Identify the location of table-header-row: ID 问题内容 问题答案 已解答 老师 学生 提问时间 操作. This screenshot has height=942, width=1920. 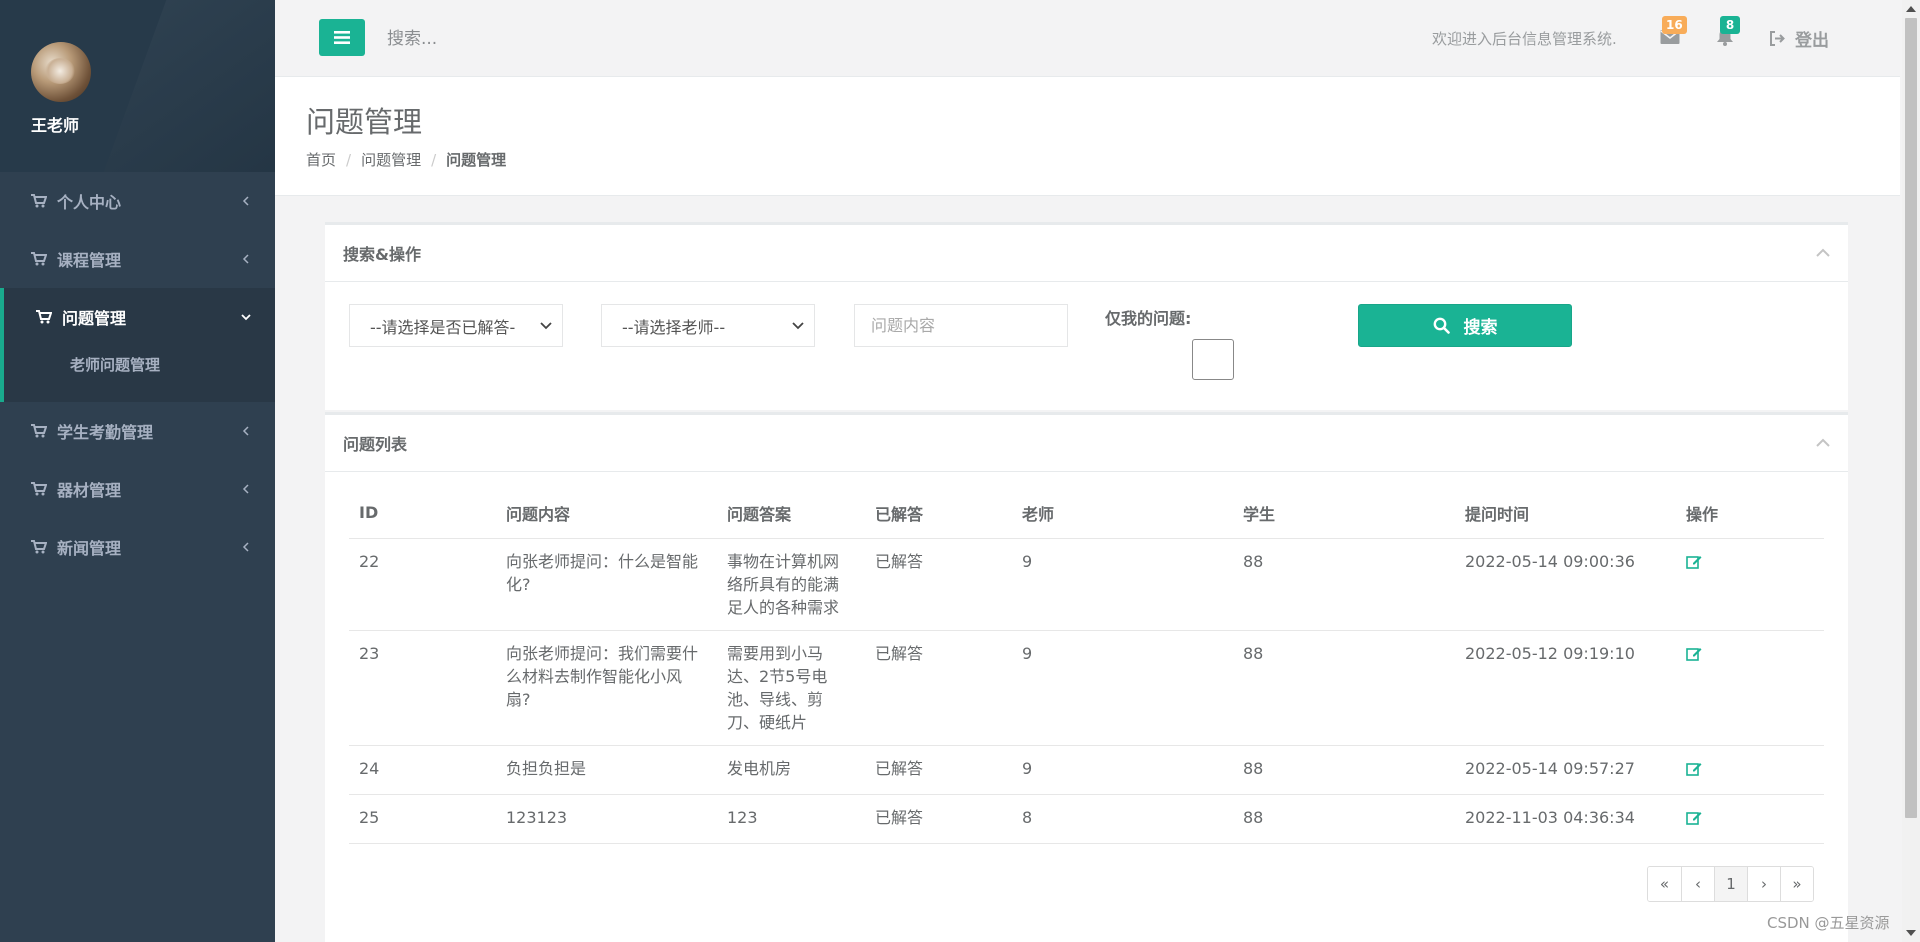
(1086, 513).